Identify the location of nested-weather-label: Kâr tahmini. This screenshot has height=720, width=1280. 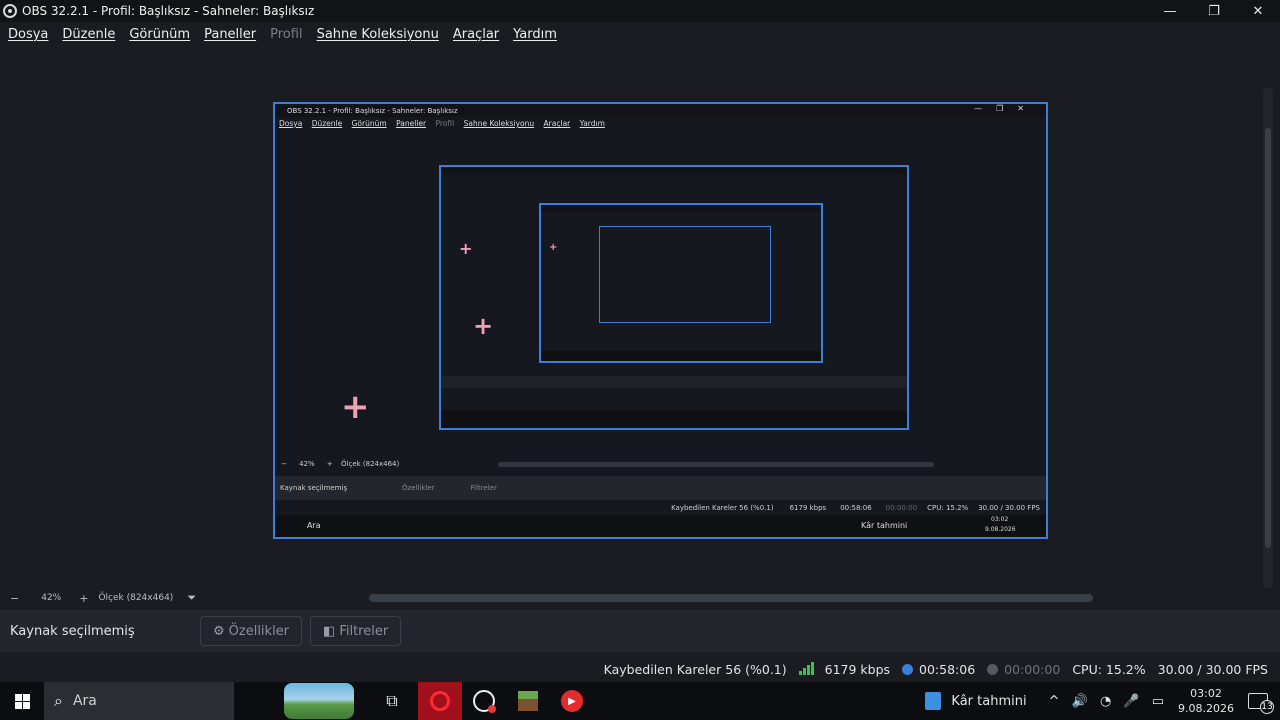
(884, 525).